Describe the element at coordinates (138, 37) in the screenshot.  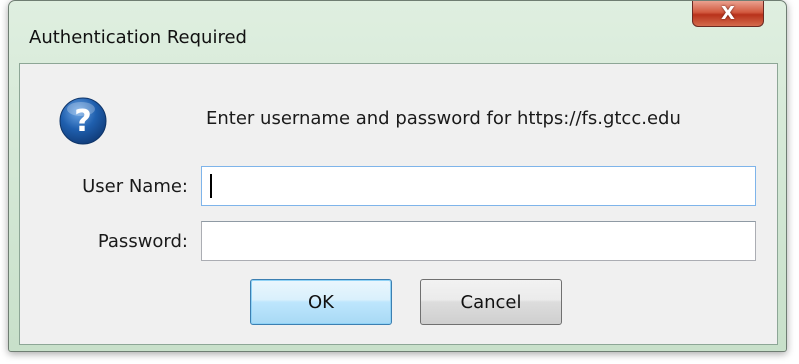
I see `window-title: Authentication Required` at that location.